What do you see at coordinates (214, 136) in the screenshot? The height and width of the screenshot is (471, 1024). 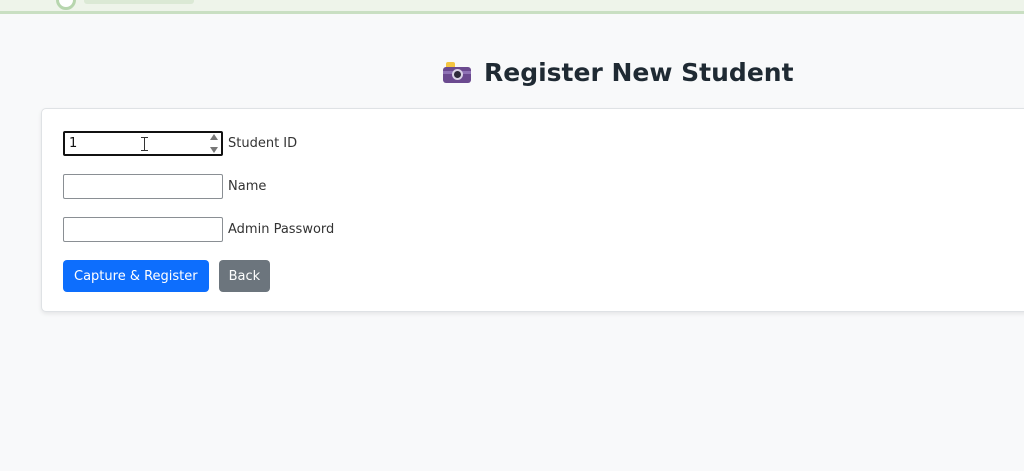 I see `spin-up-icon` at bounding box center [214, 136].